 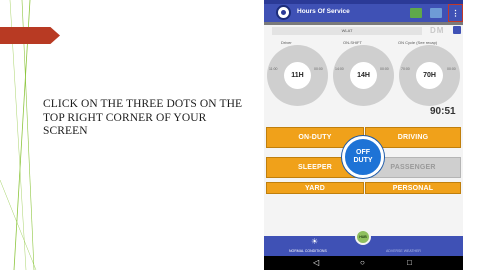 I want to click on logo-icon, so click(x=283, y=12).